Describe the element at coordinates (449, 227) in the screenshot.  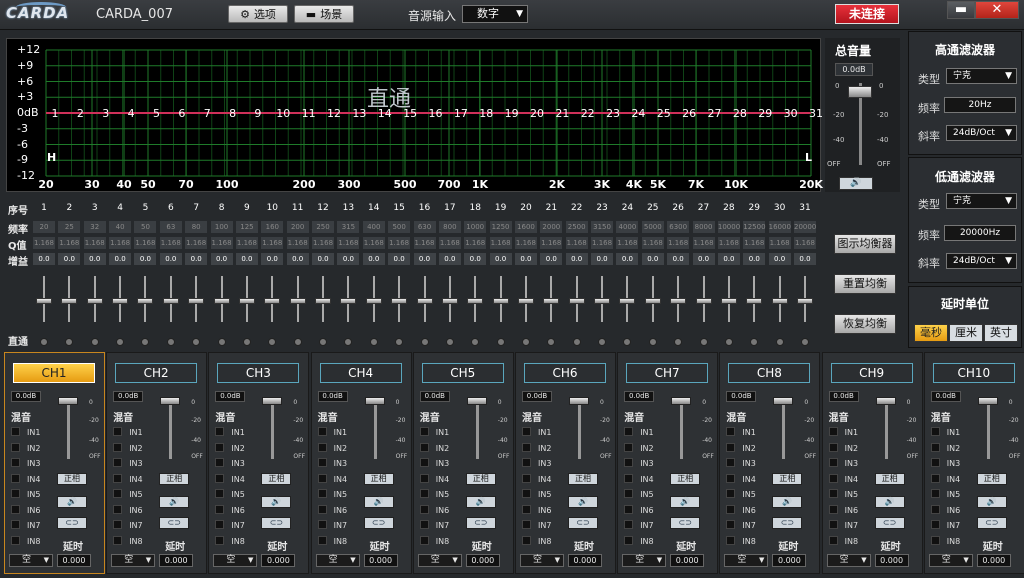
I see `band-freq-field: 800` at that location.